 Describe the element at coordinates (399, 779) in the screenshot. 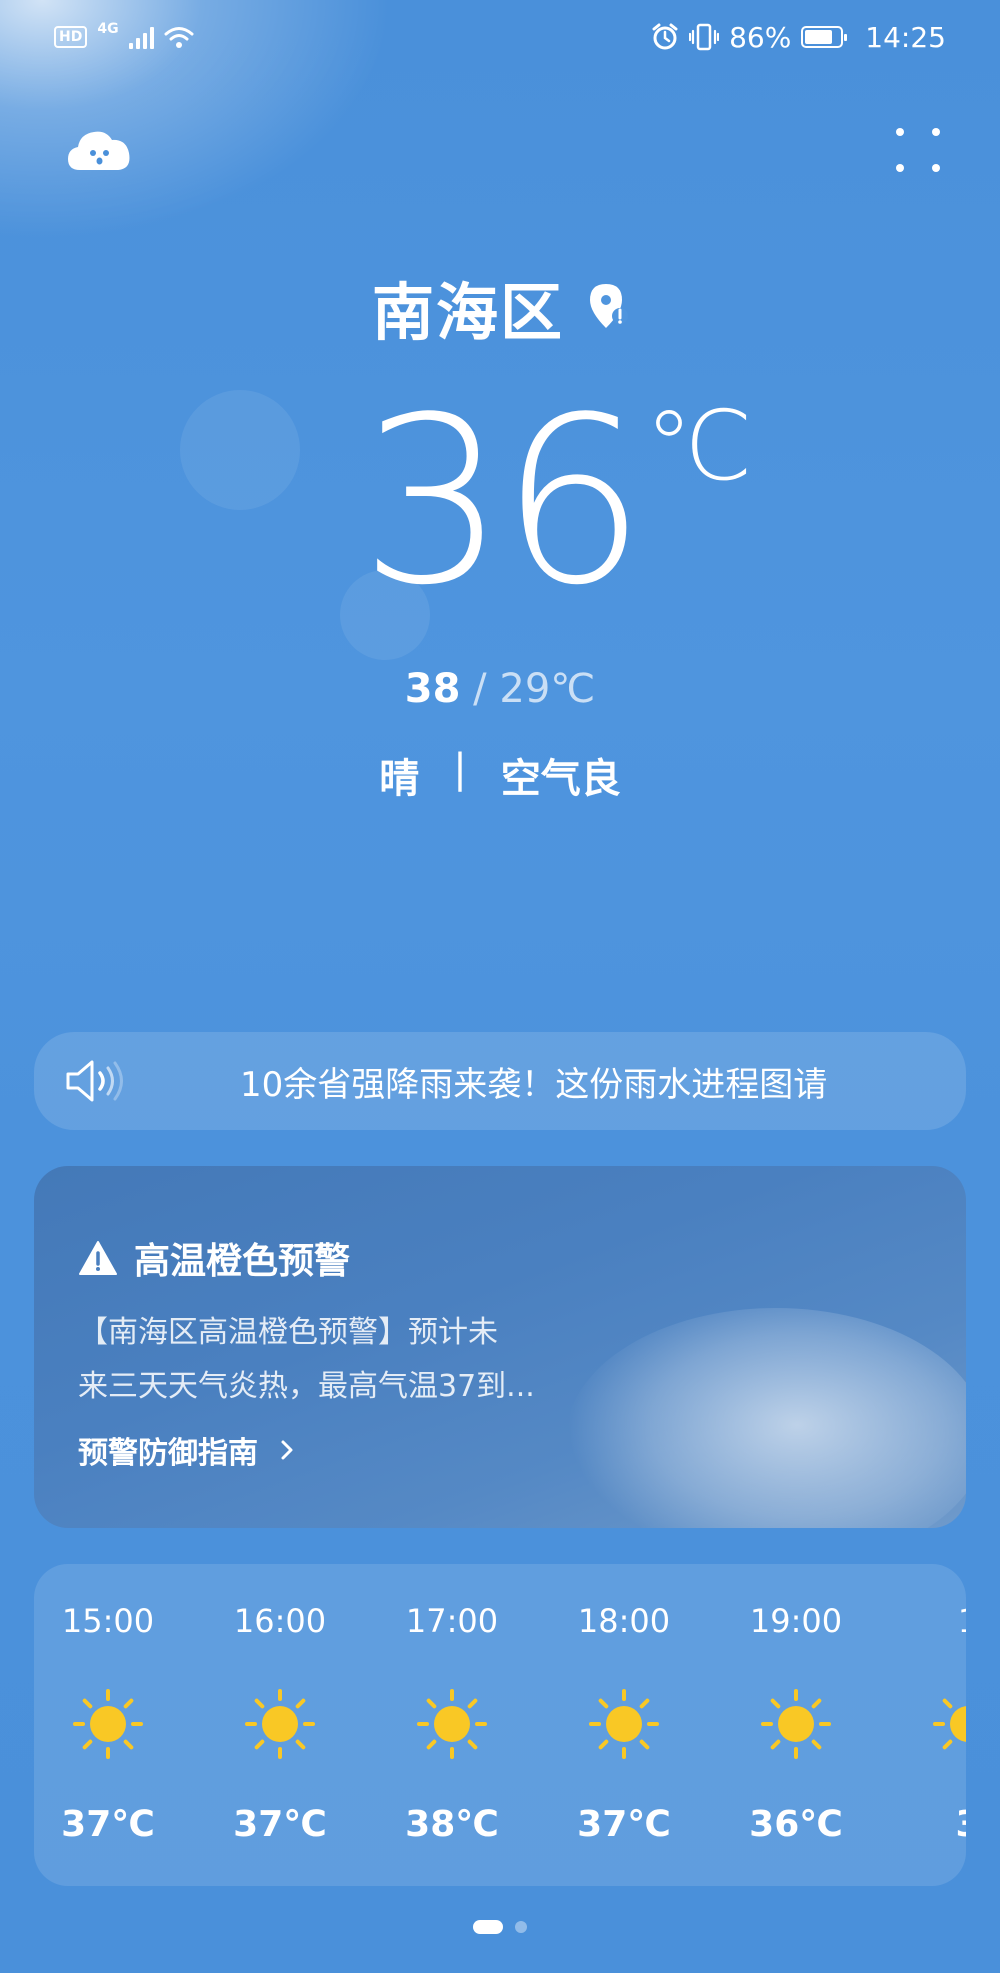

I see `weather-condition: 晴` at that location.